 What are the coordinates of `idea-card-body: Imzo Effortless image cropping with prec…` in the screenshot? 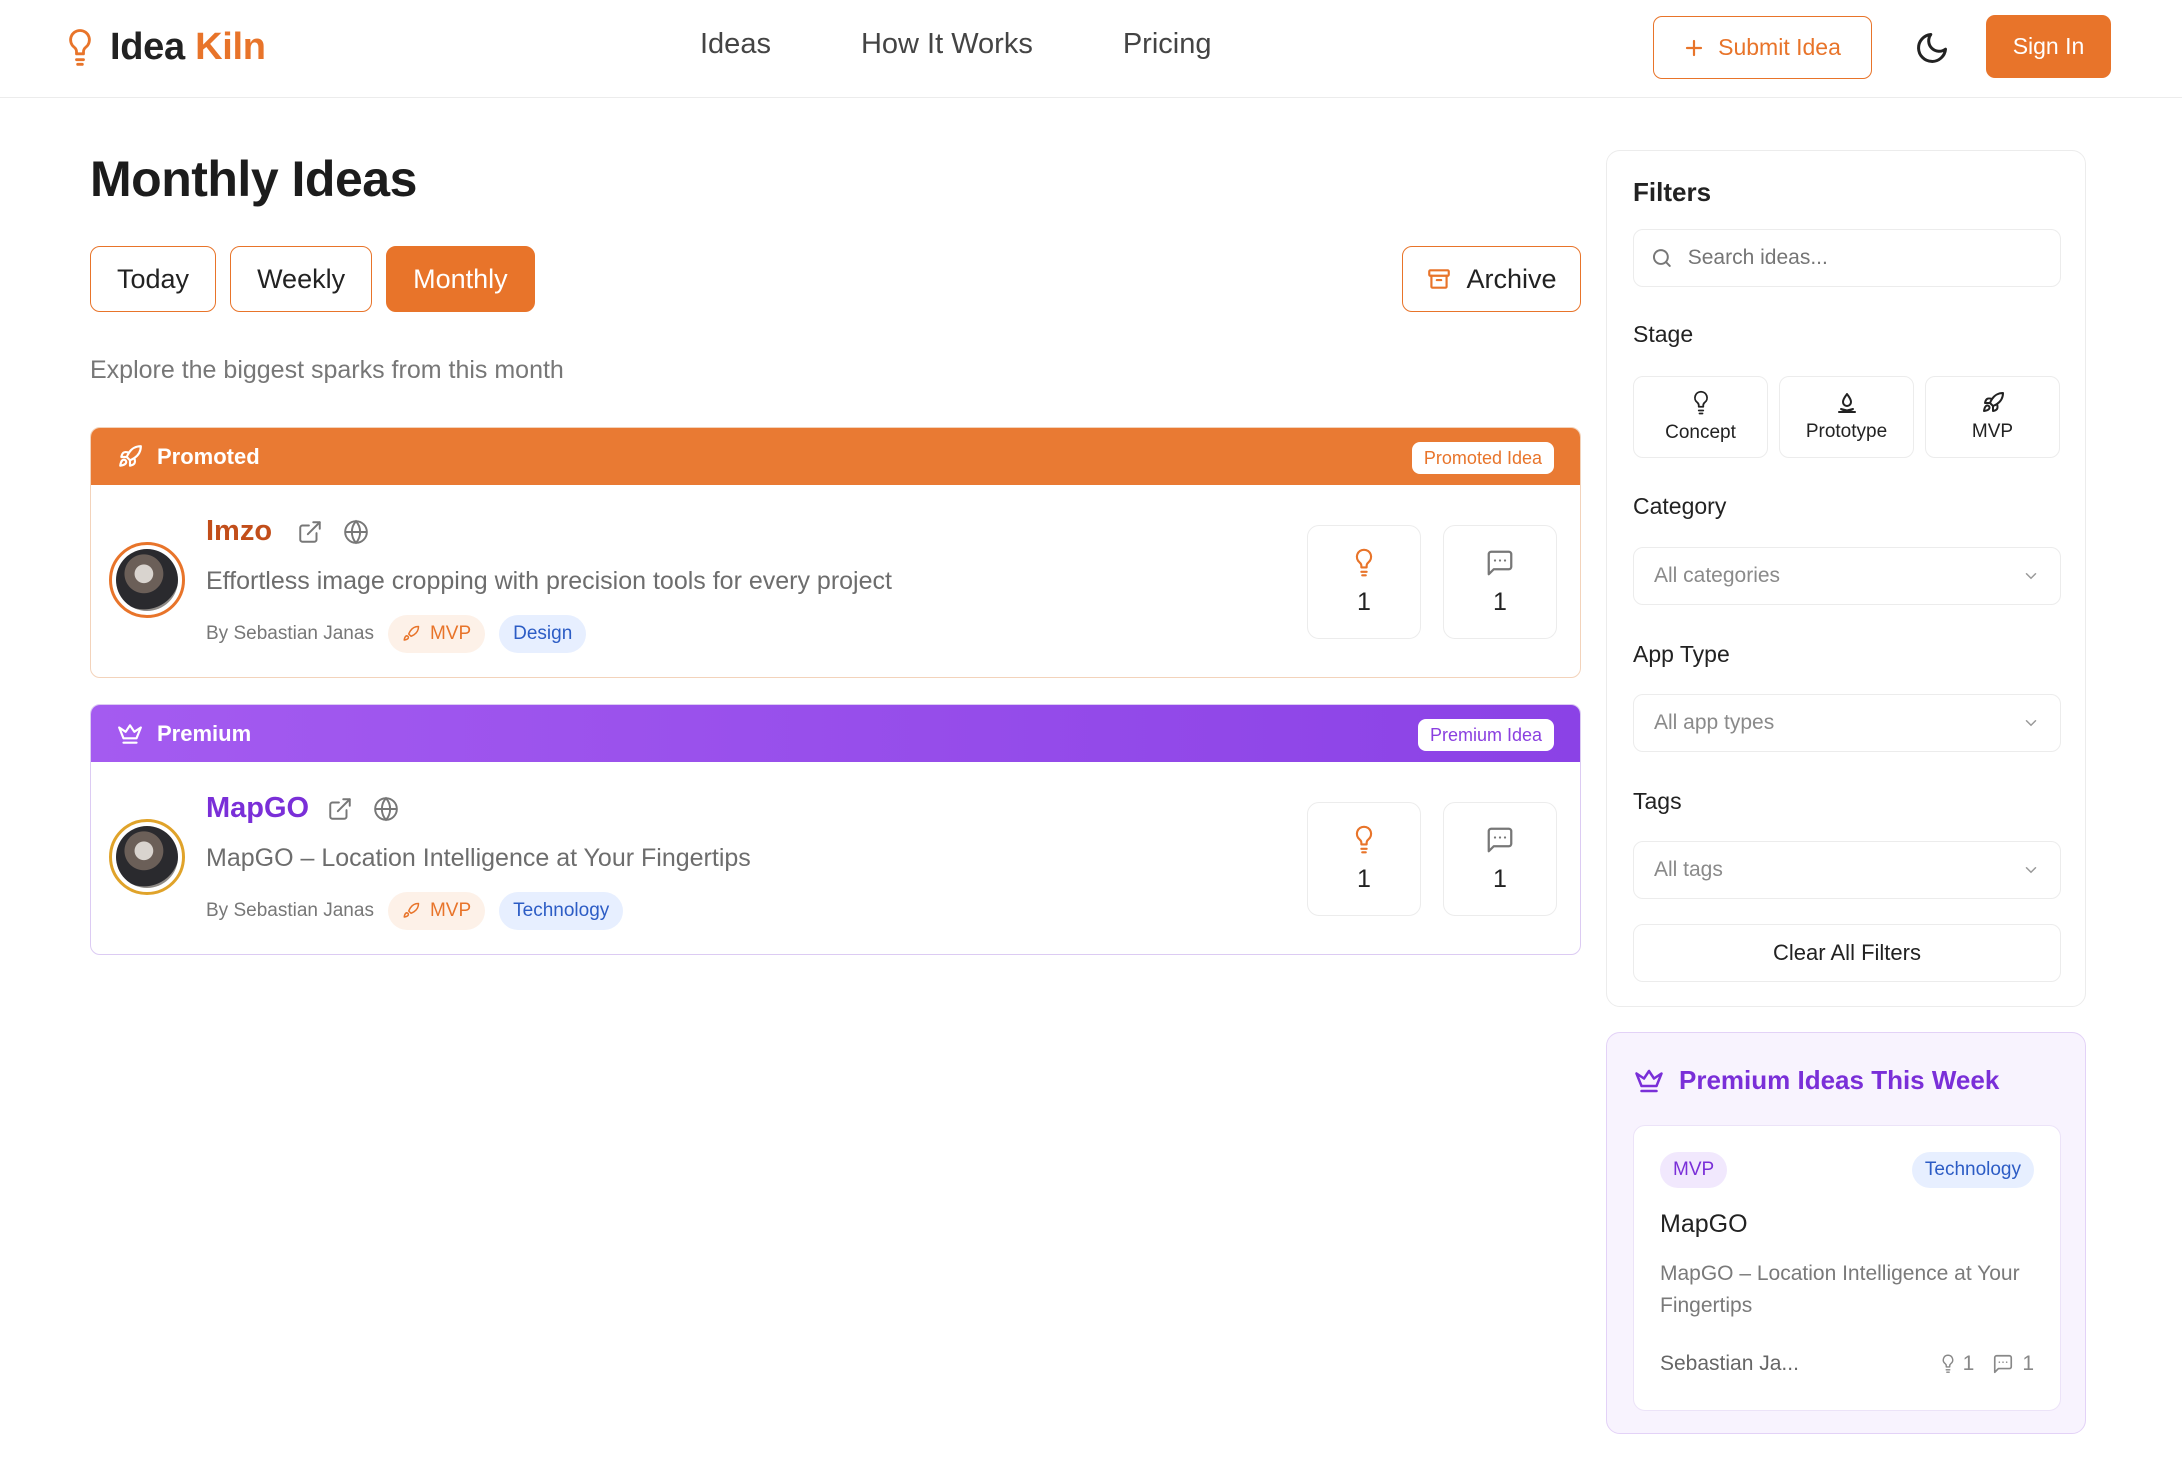 It's located at (835, 581).